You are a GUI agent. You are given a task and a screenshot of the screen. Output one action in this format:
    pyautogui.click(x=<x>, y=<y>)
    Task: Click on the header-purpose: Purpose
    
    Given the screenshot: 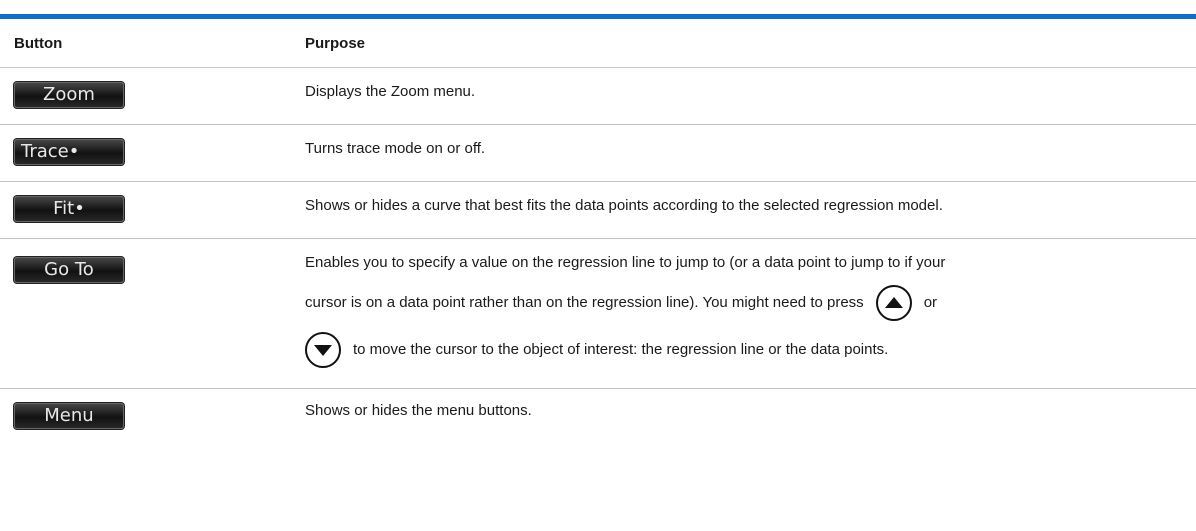 What is the action you would take?
    pyautogui.click(x=335, y=43)
    